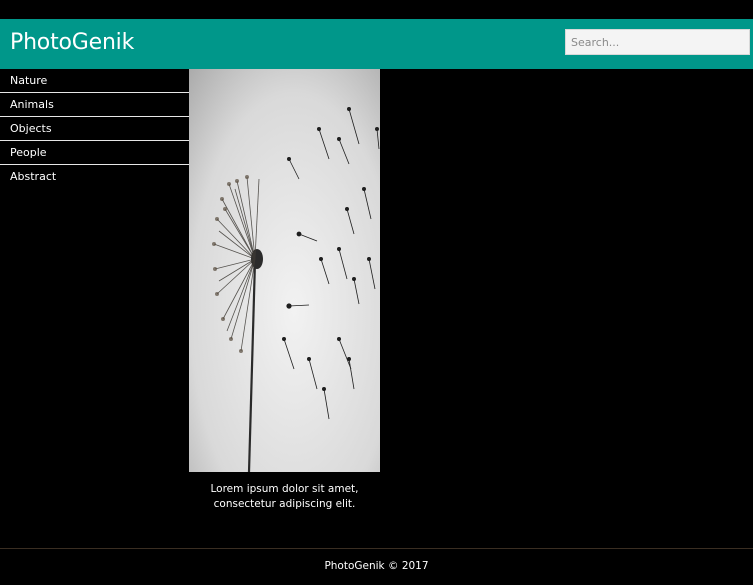 This screenshot has height=585, width=753. I want to click on caption-line-2: consectetur adipiscing elit., so click(284, 504).